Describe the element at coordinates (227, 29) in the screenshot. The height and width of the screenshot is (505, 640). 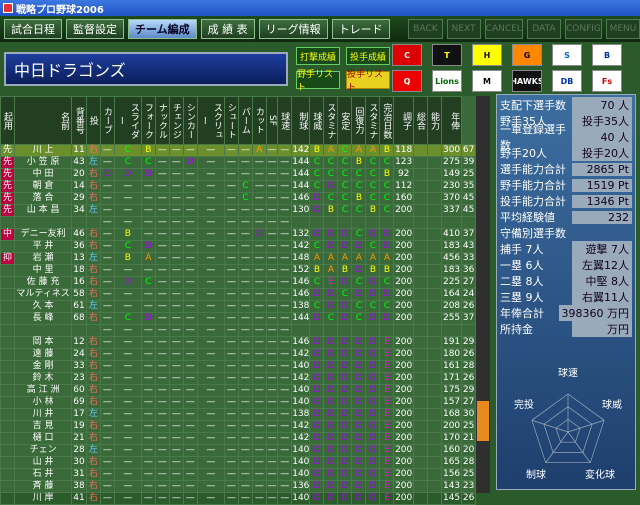
I see `menu-3: 成 績 表` at that location.